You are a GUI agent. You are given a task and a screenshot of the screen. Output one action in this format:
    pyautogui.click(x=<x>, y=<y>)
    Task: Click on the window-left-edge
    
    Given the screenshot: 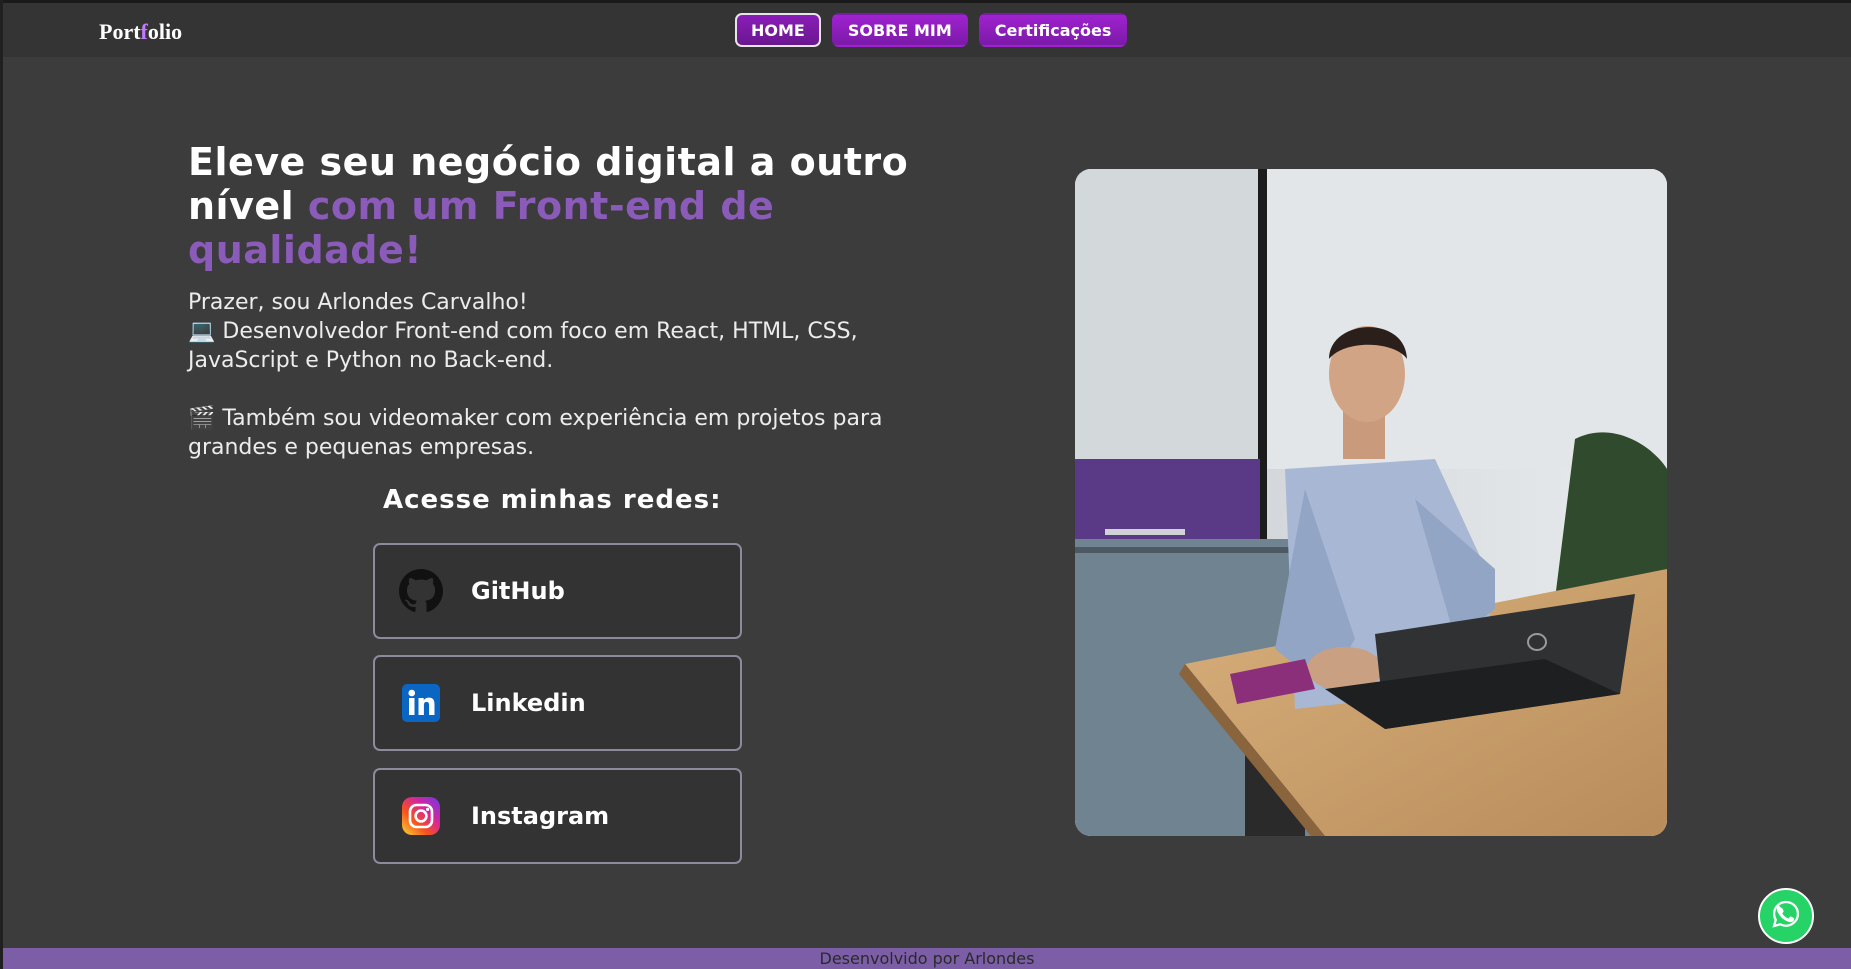 What is the action you would take?
    pyautogui.click(x=1, y=484)
    